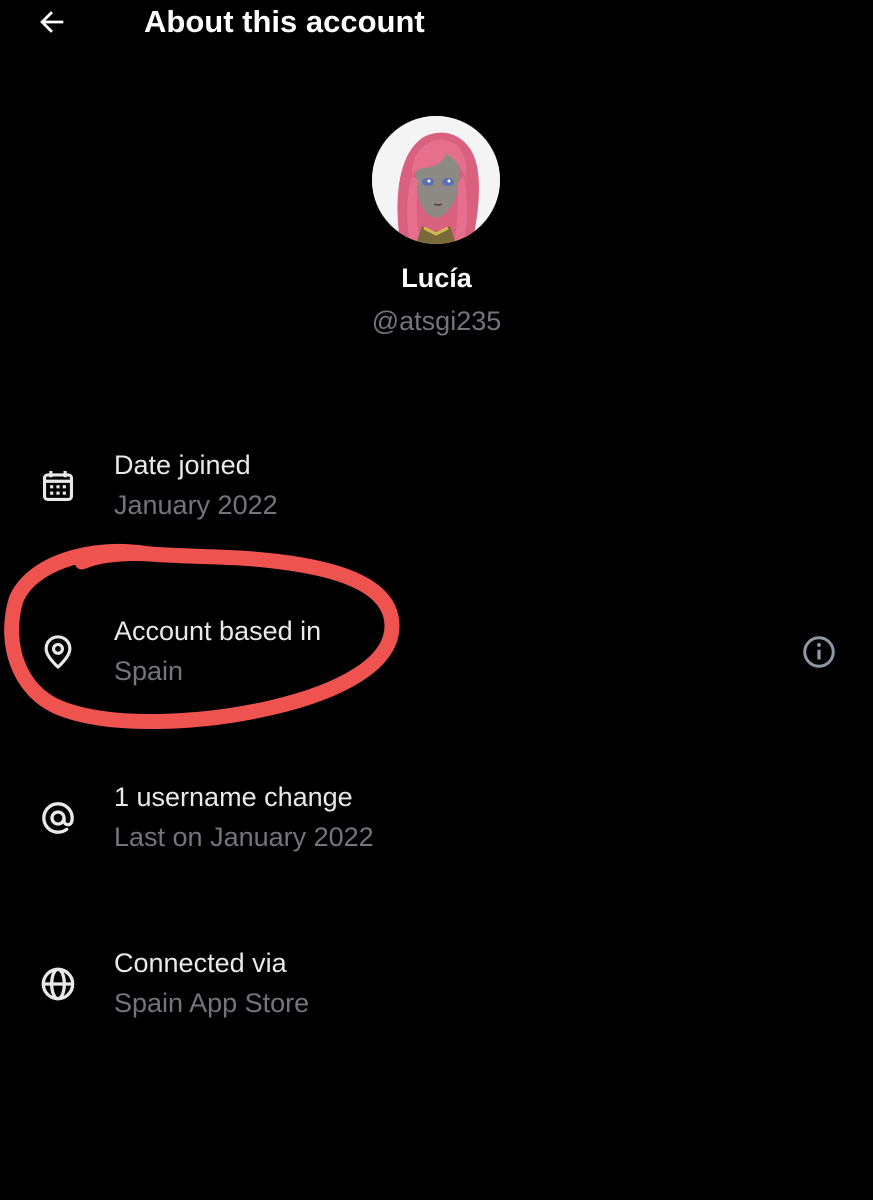  What do you see at coordinates (436, 24) in the screenshot?
I see `top-bar: About this account` at bounding box center [436, 24].